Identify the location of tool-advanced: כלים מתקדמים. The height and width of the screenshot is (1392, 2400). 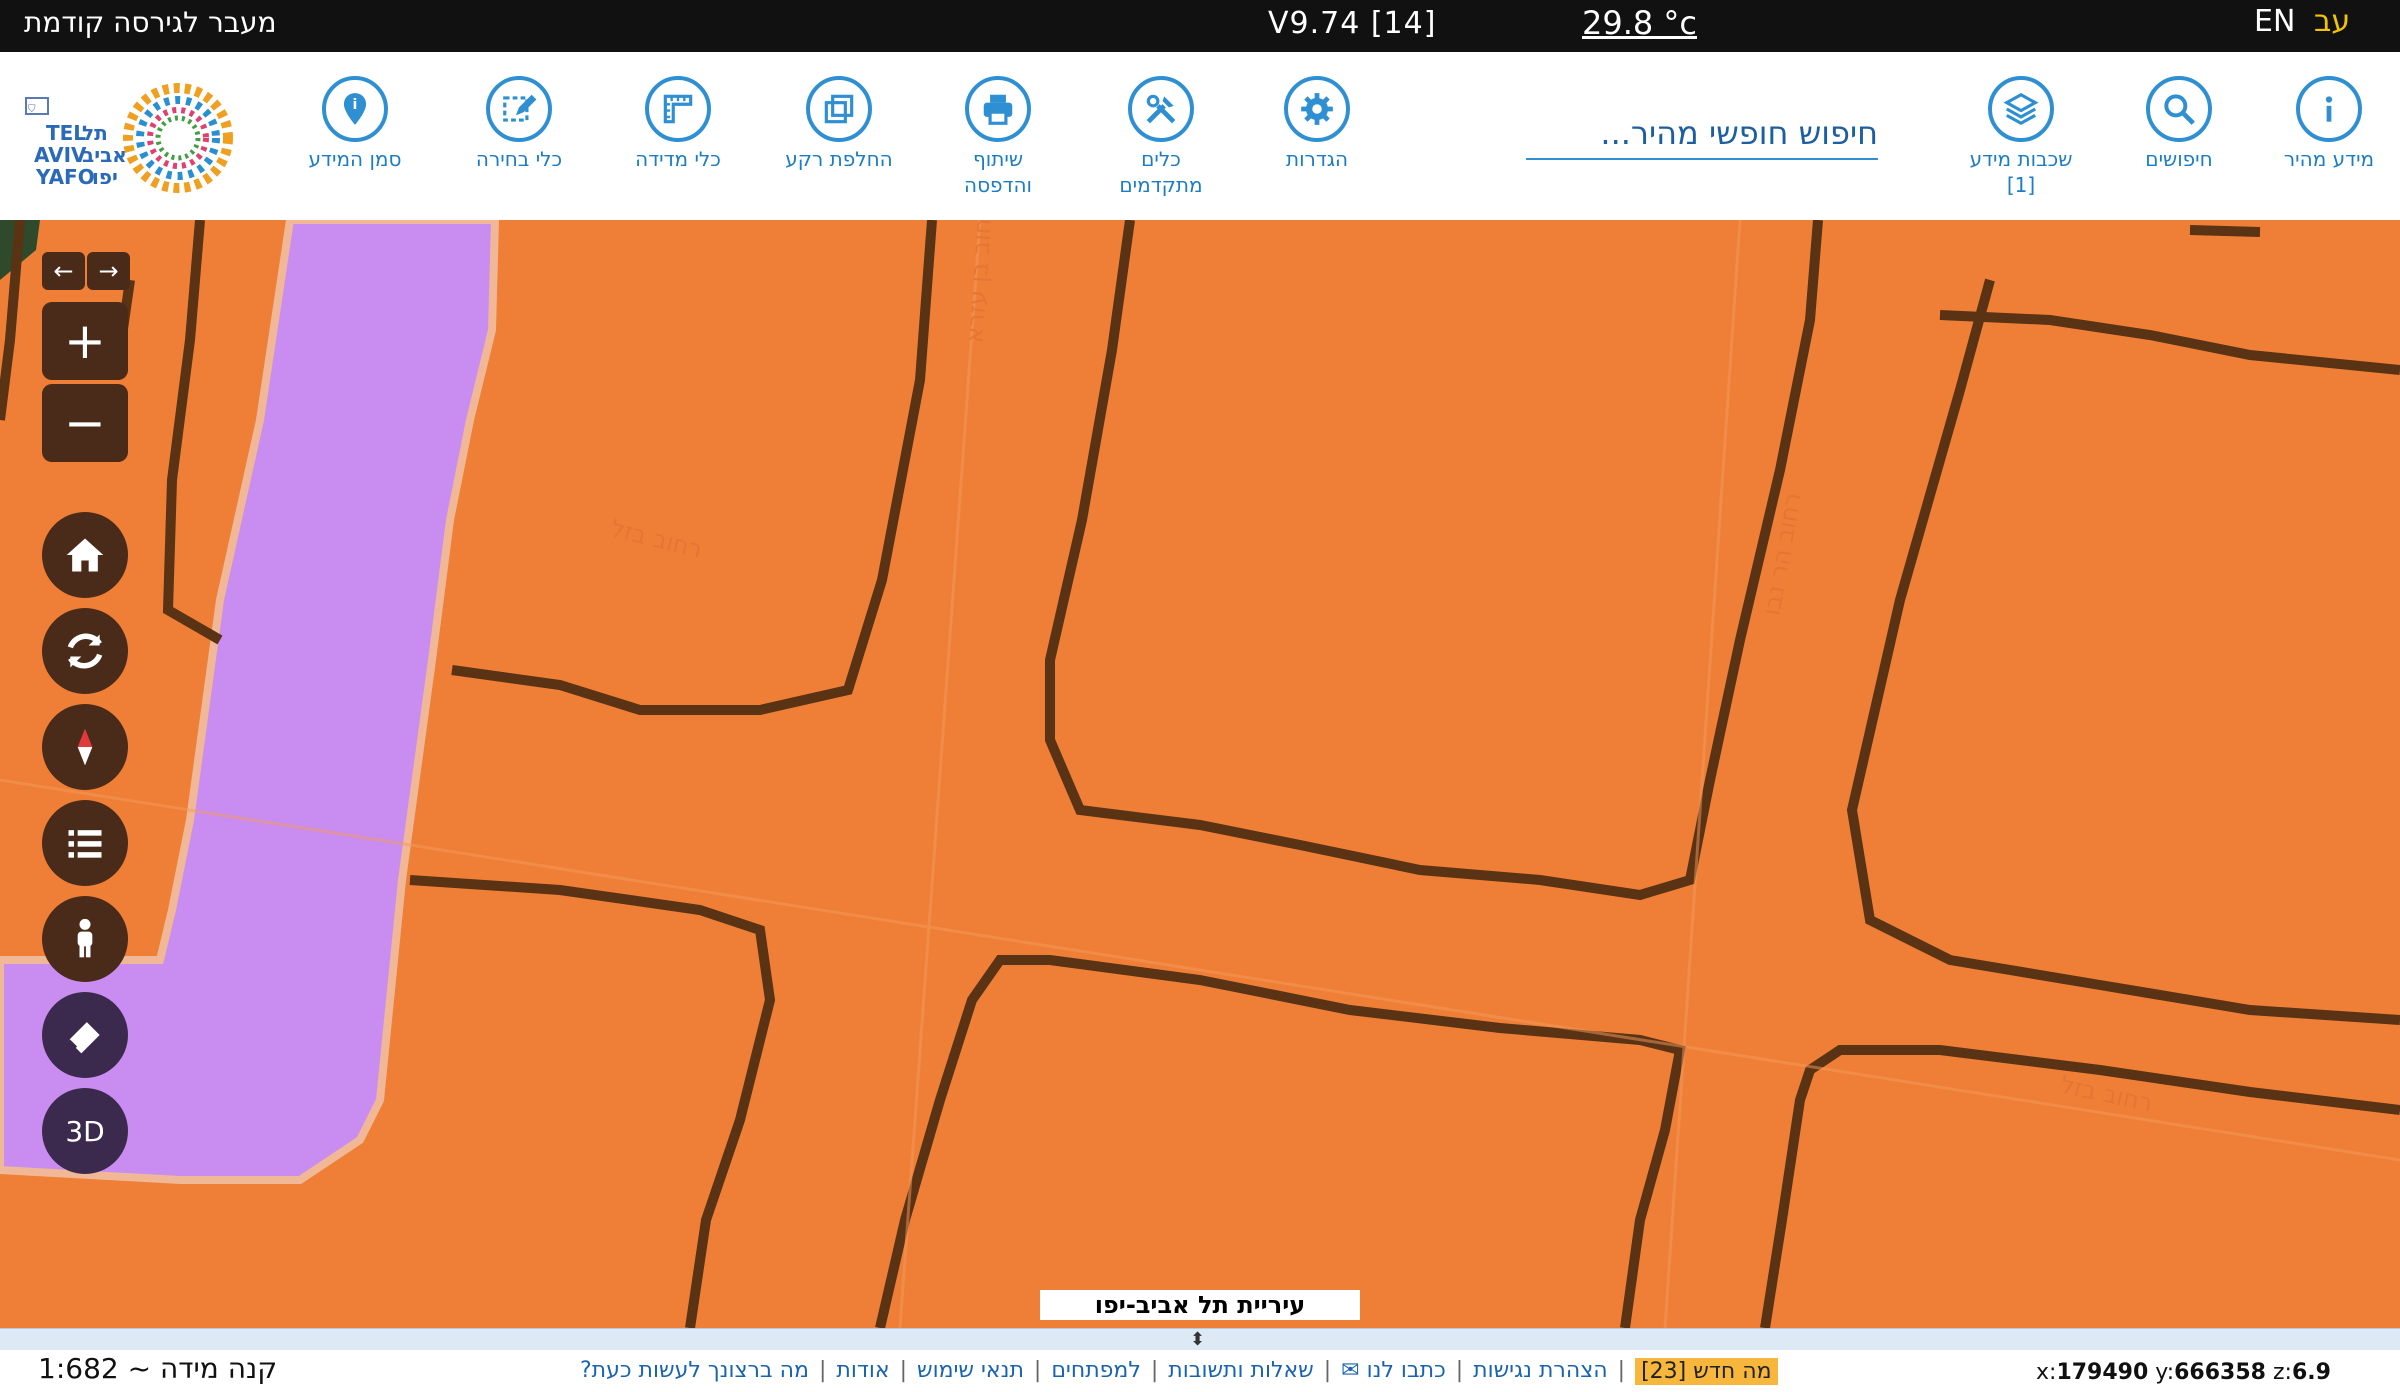
(1161, 137).